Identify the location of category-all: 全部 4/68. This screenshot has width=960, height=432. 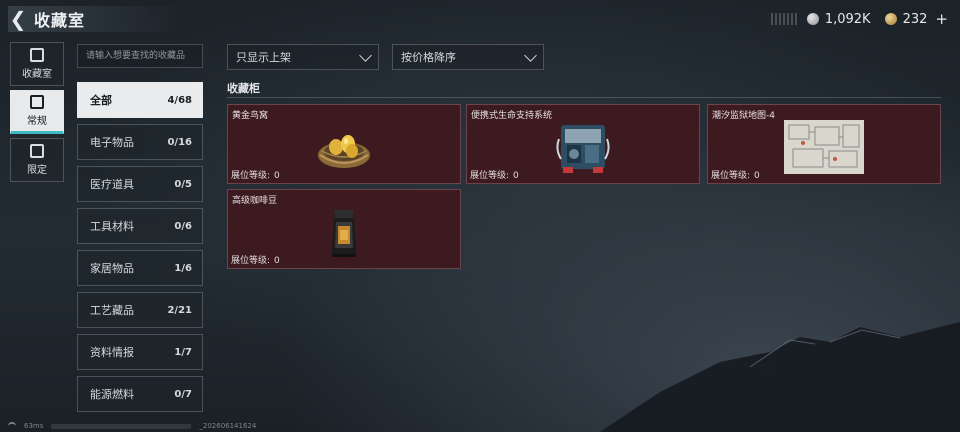
(140, 100).